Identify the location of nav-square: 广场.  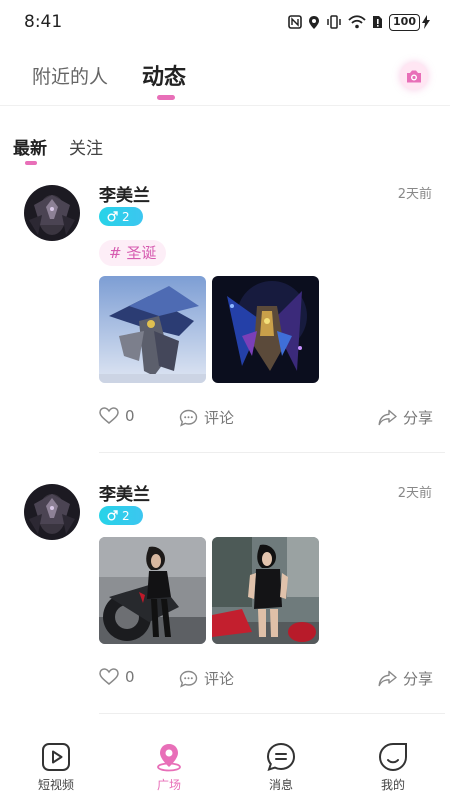
(169, 767).